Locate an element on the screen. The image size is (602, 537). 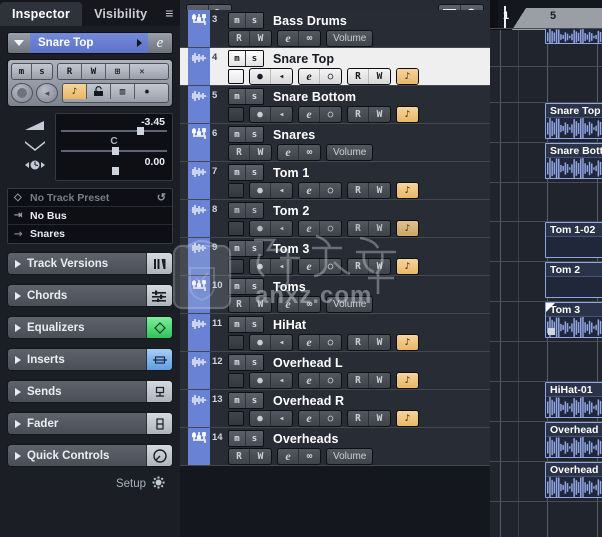
volume-slider is located at coordinates (114, 131).